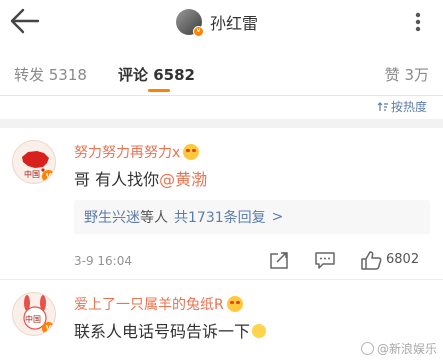 This screenshot has height=360, width=443. Describe the element at coordinates (154, 218) in the screenshot. I see `reply-mid: 等人` at that location.